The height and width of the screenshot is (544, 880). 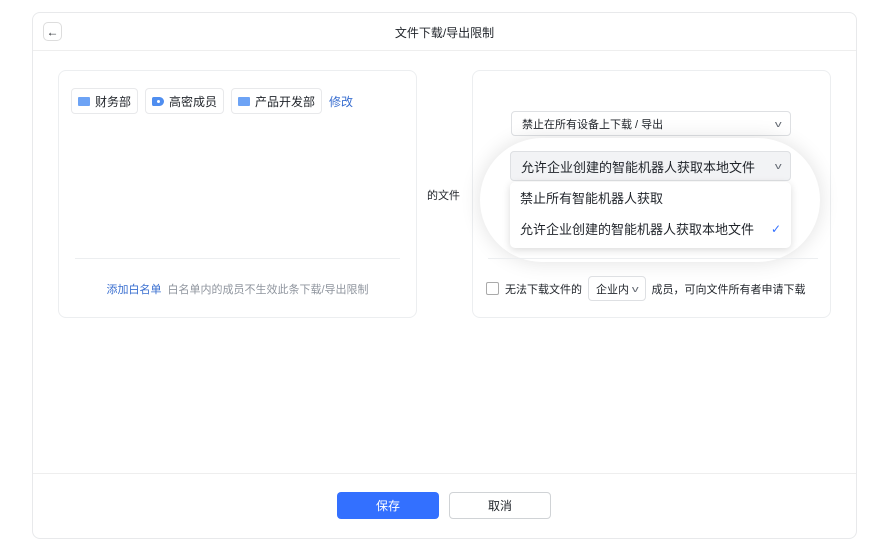 What do you see at coordinates (543, 289) in the screenshot?
I see `request-prefix: 无法下载文件的` at bounding box center [543, 289].